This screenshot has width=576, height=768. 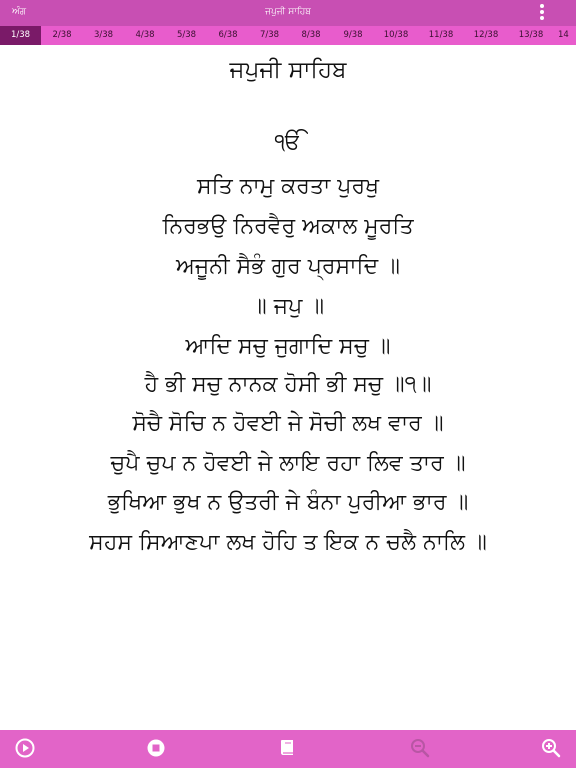 I want to click on verse-line: ਸੋਚੈ ਸੋਚਿ ਨ ਹੋਵਈ ਜੇ ਸੋਚੀ ਲਖ ਵਾਰ ॥, so click(x=288, y=423).